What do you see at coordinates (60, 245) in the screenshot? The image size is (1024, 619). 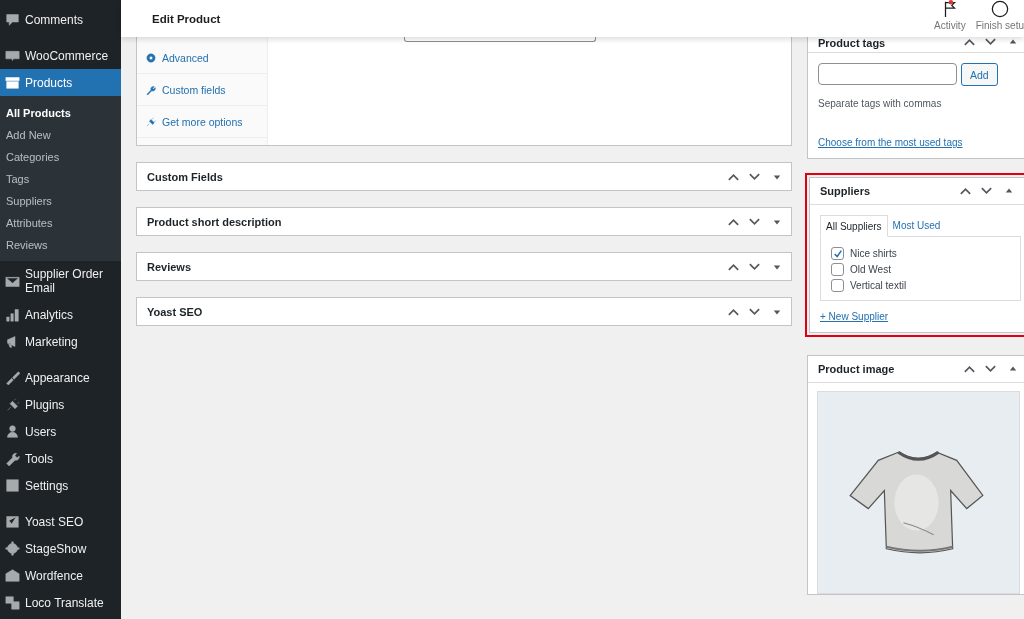 I see `submenu-item: Reviews` at bounding box center [60, 245].